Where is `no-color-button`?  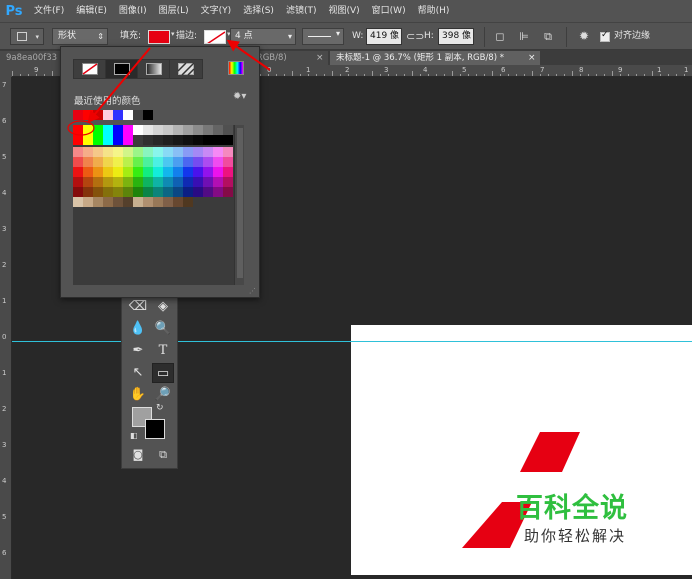 no-color-button is located at coordinates (90, 69).